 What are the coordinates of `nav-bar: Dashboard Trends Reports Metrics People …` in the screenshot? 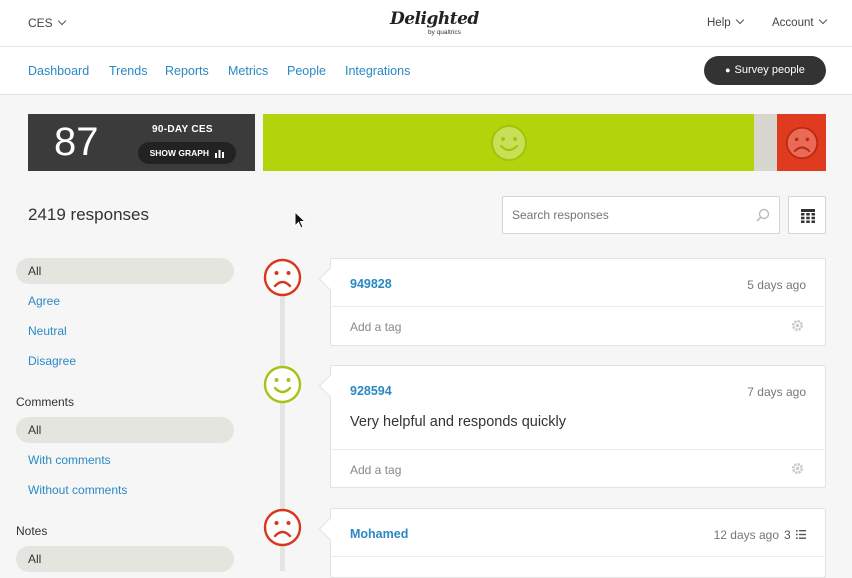 It's located at (426, 71).